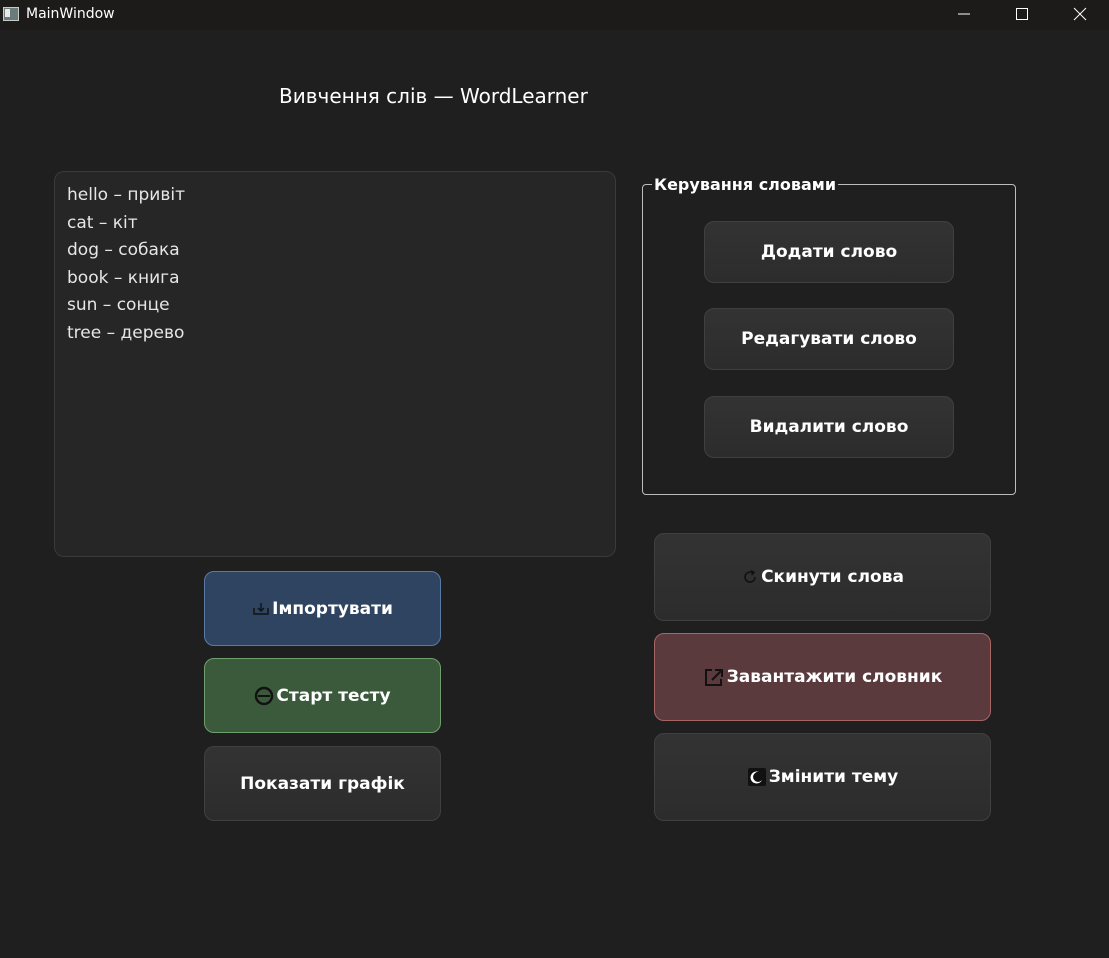 The width and height of the screenshot is (1109, 958). What do you see at coordinates (11, 14) in the screenshot?
I see `app-icon` at bounding box center [11, 14].